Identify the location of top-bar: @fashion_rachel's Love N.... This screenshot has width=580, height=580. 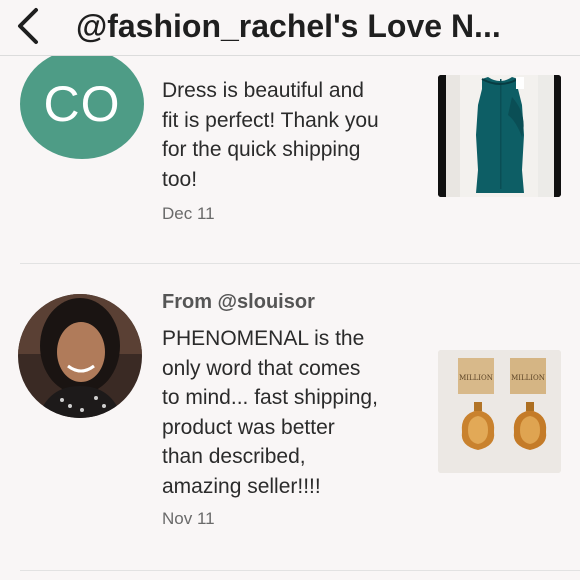
(290, 28).